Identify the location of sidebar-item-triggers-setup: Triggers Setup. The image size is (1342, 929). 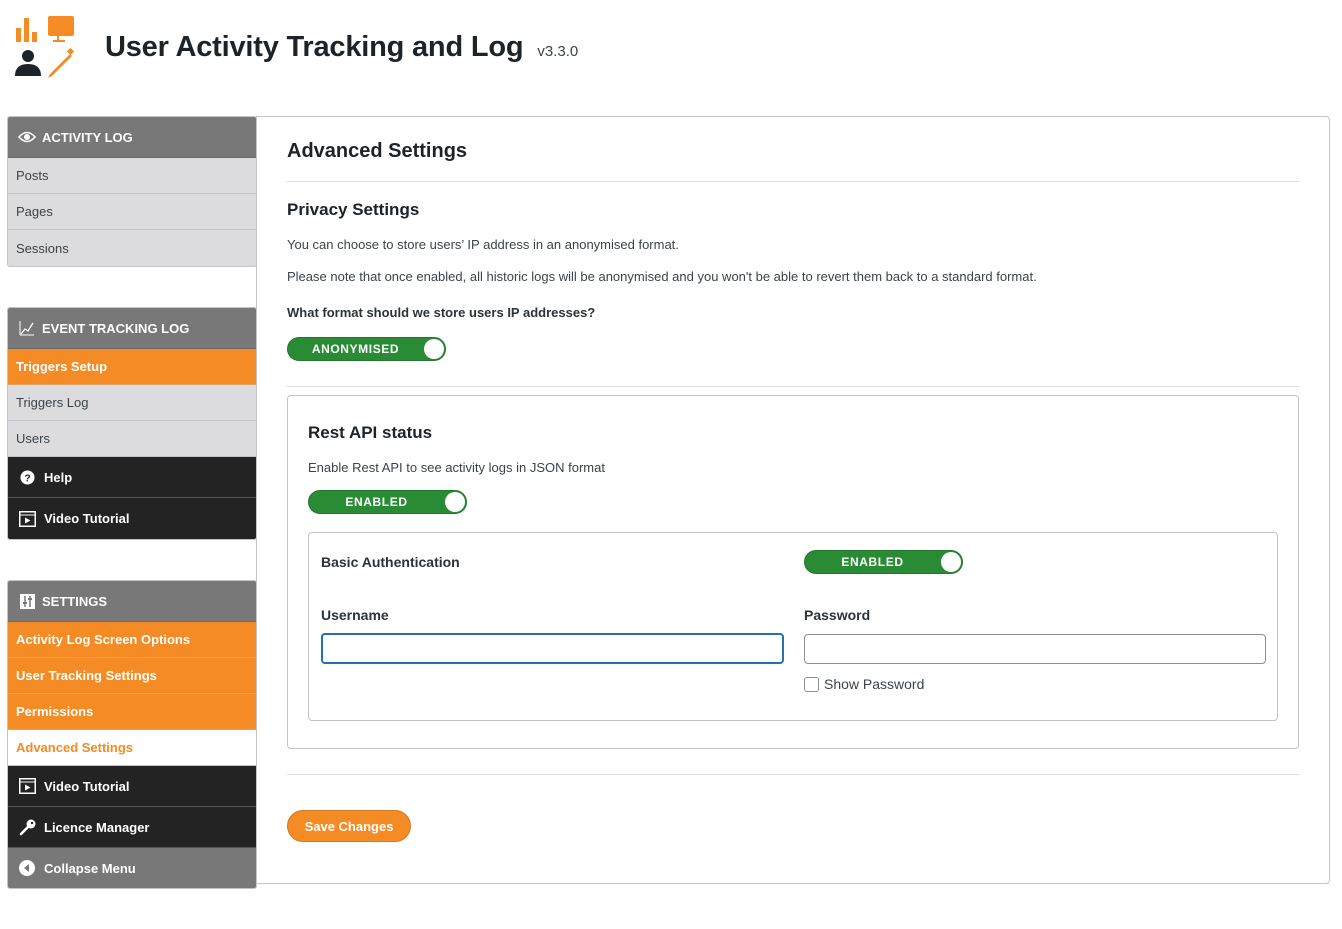
(132, 367).